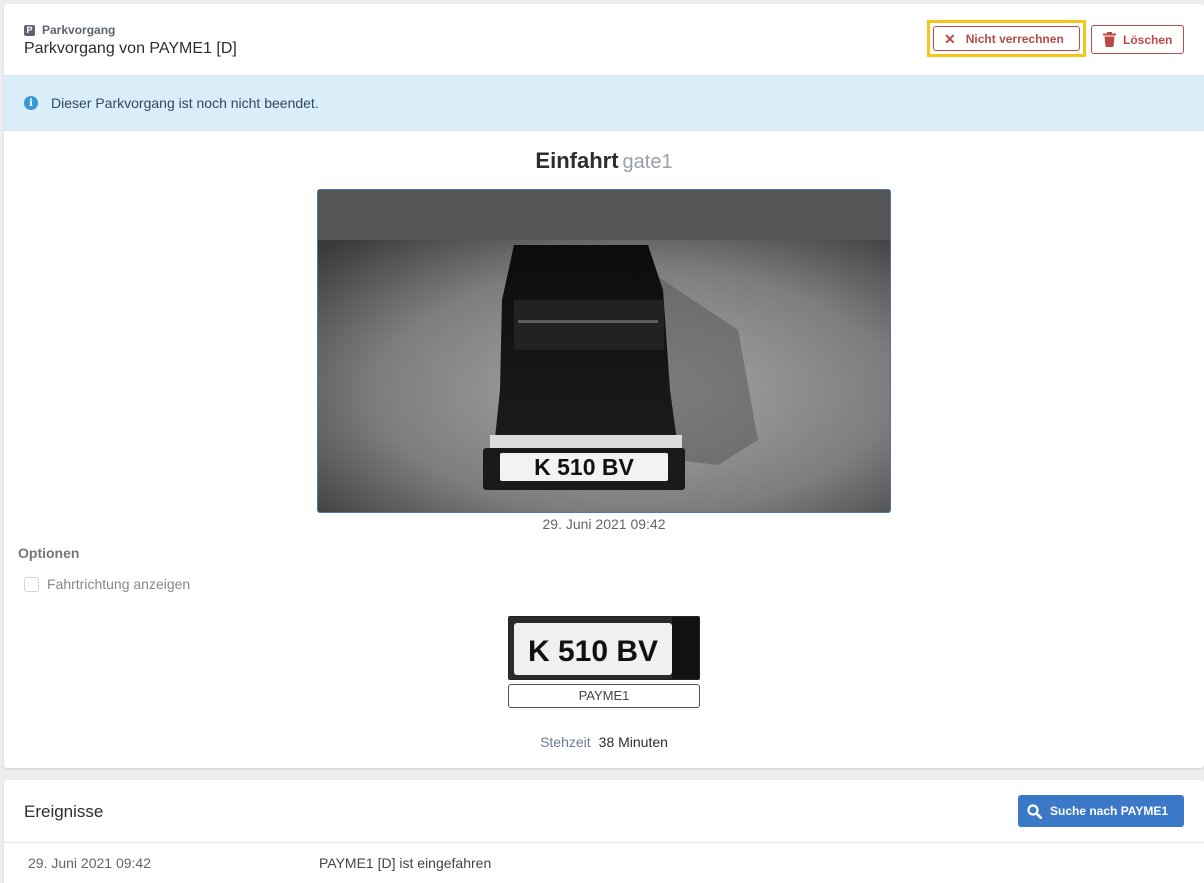  Describe the element at coordinates (1109, 39) in the screenshot. I see `trash-icon` at that location.